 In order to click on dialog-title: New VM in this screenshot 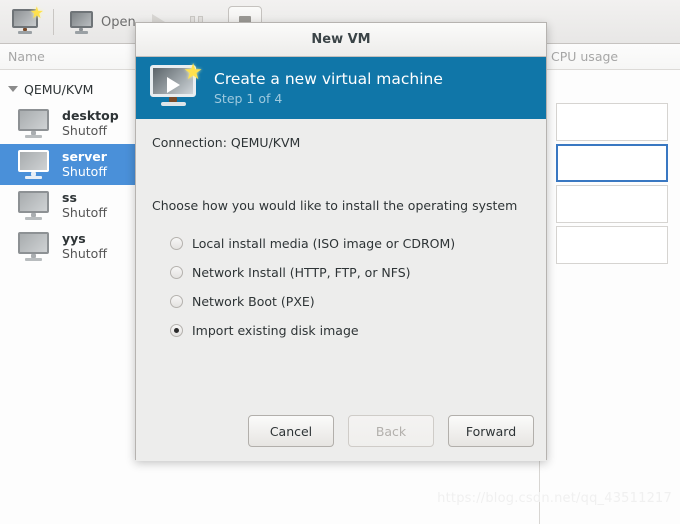, I will do `click(341, 39)`.